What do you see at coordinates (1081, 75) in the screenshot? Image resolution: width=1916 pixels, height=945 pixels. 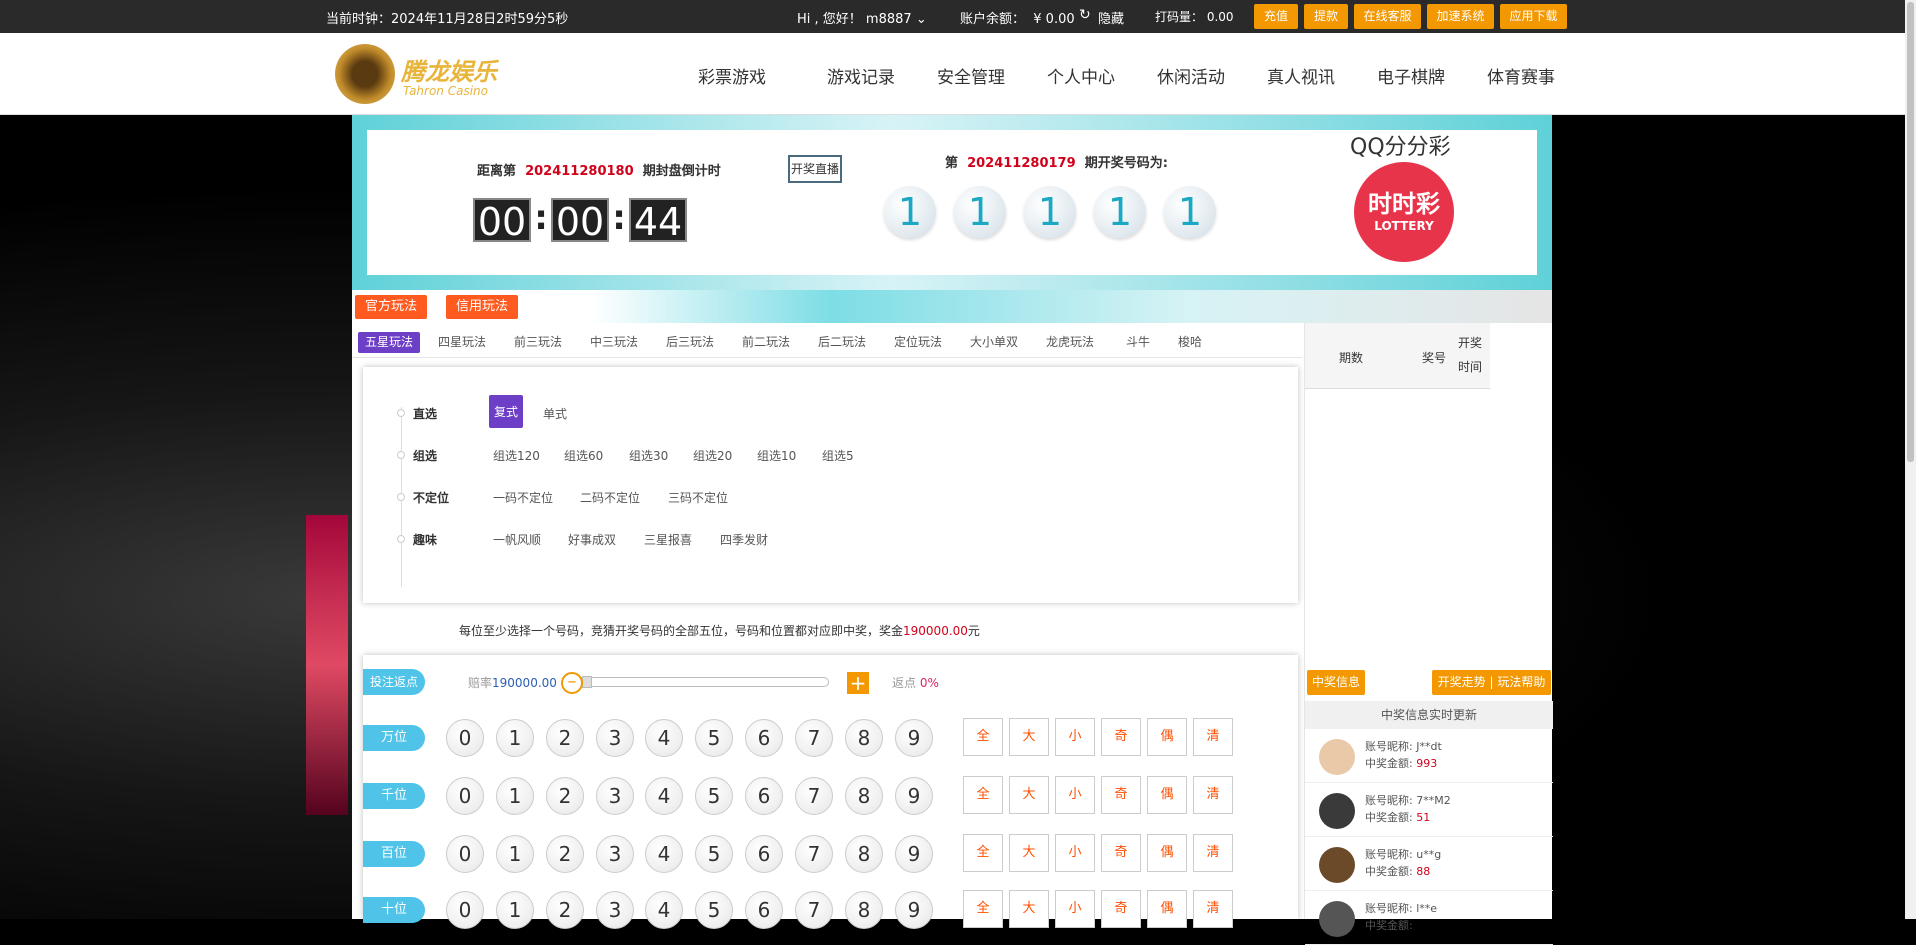 I see `nav-account: 个人中心` at bounding box center [1081, 75].